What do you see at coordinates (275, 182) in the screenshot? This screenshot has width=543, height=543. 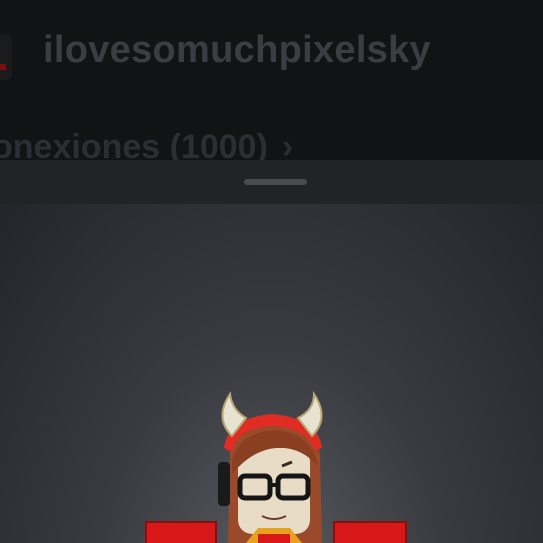 I see `drag-handle` at bounding box center [275, 182].